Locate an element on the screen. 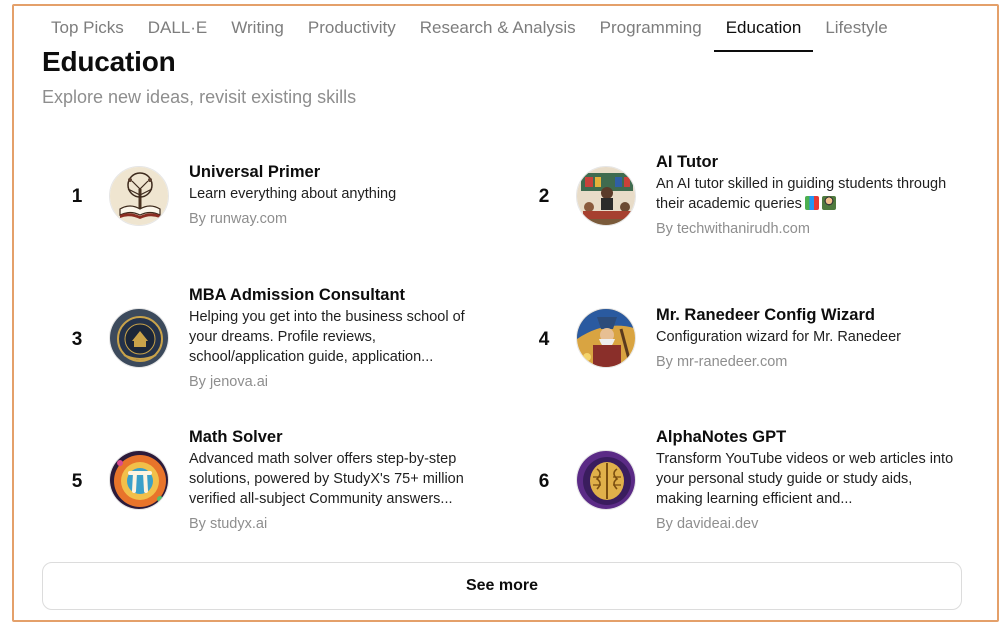 The image size is (1004, 626). gpt-name: Mr. Ranedeer Config Wizard is located at coordinates (765, 315).